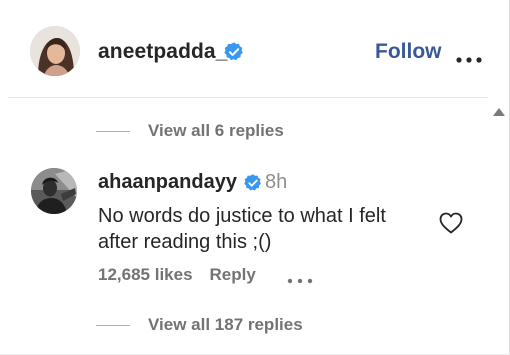 This screenshot has height=355, width=510. I want to click on like-heart-icon, so click(451, 225).